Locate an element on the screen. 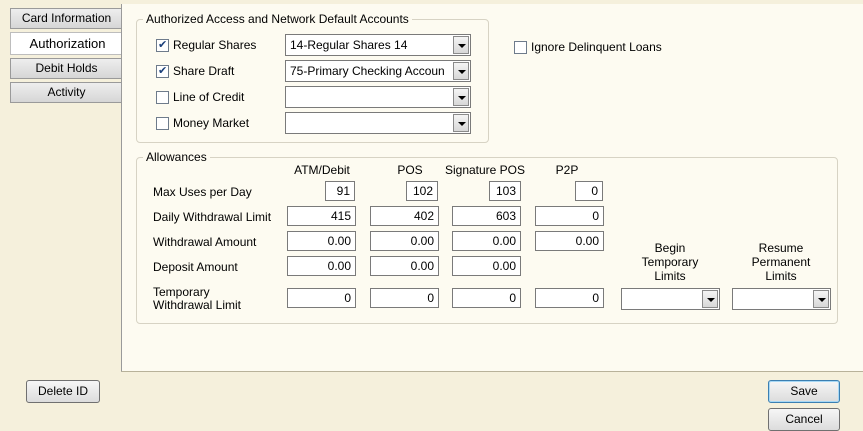  cancel-button: Cancel is located at coordinates (804, 419).